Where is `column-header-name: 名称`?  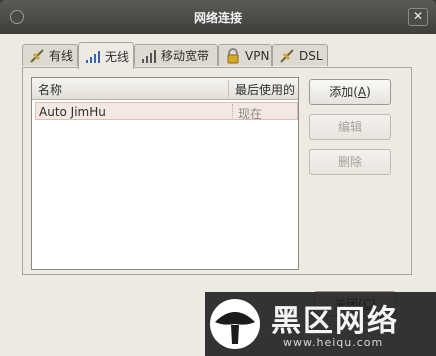
column-header-name: 名称 is located at coordinates (50, 89).